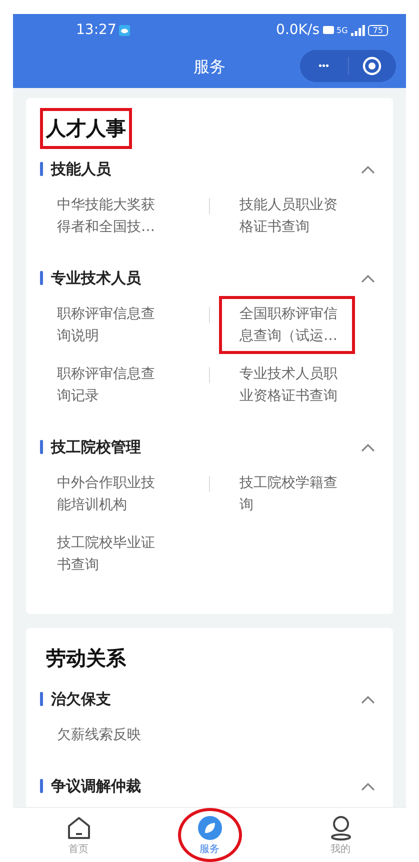 This screenshot has width=419, height=862. What do you see at coordinates (107, 735) in the screenshot?
I see `service-link: 欠薪线索反映` at bounding box center [107, 735].